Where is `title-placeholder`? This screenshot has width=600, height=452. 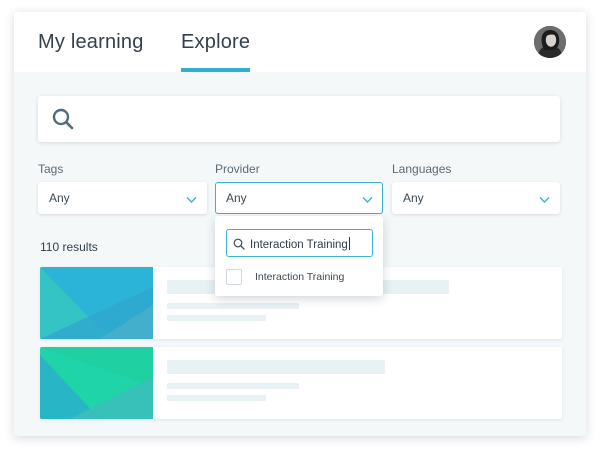 title-placeholder is located at coordinates (276, 367).